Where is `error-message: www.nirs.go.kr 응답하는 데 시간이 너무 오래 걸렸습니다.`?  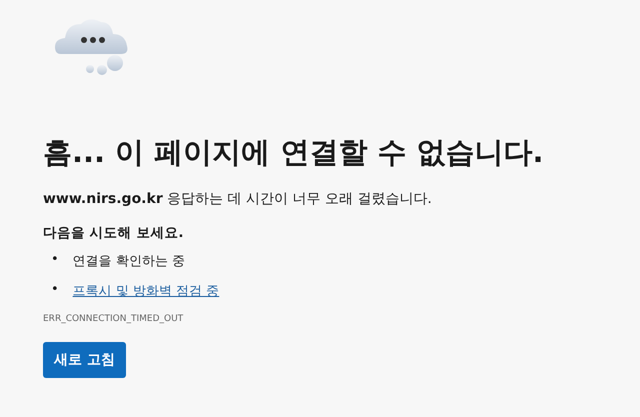
error-message: www.nirs.go.kr 응답하는 데 시간이 너무 오래 걸렸습니다. is located at coordinates (237, 199).